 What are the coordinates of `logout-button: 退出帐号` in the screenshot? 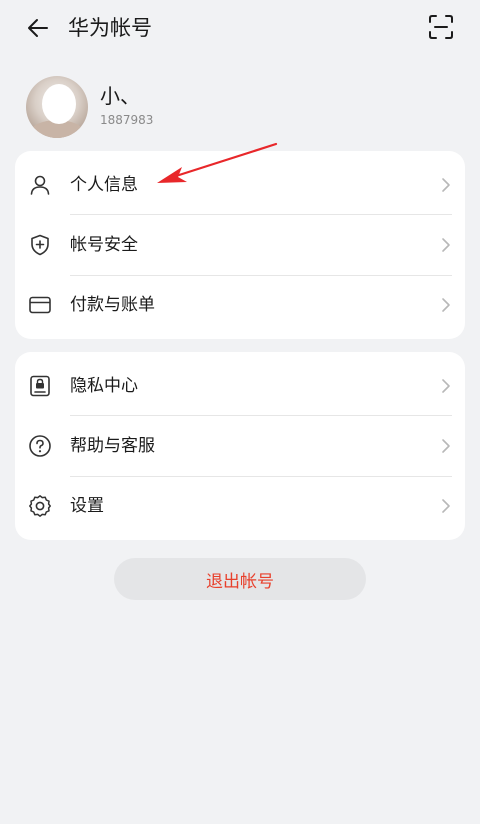 It's located at (240, 579).